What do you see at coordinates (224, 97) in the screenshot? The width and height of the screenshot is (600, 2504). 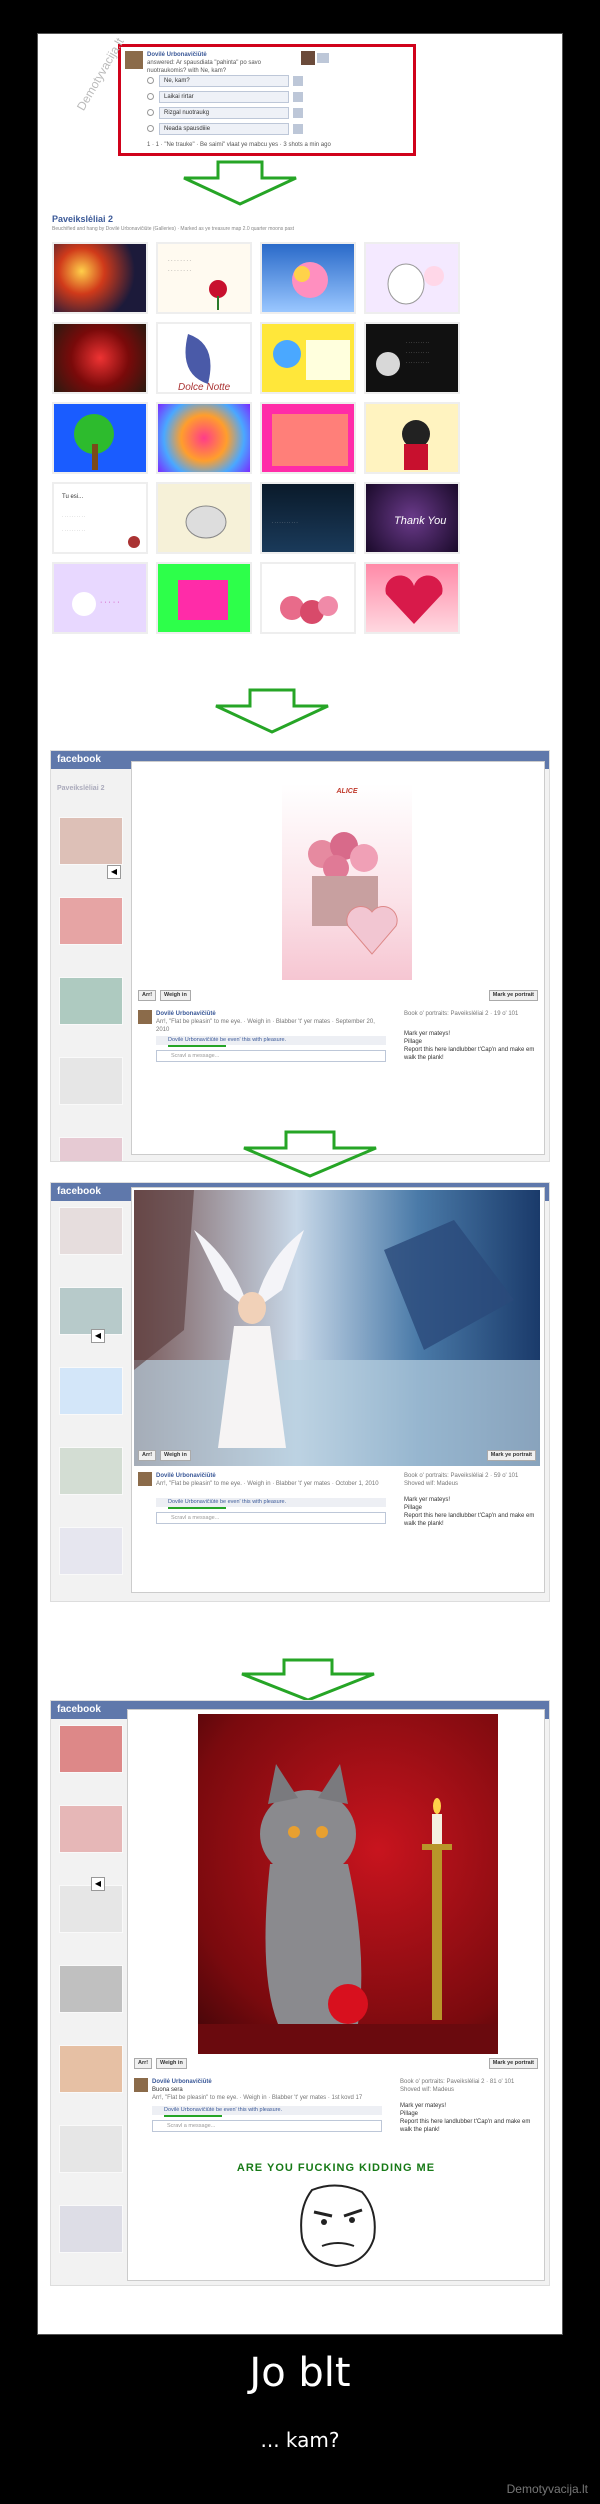 I see `poll-option: Laikai rirtar` at bounding box center [224, 97].